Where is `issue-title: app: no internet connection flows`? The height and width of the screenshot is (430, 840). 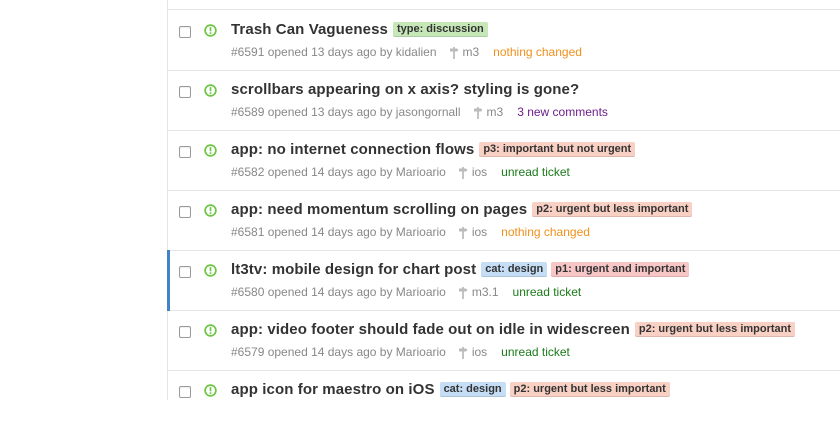
issue-title: app: no internet connection flows is located at coordinates (352, 149).